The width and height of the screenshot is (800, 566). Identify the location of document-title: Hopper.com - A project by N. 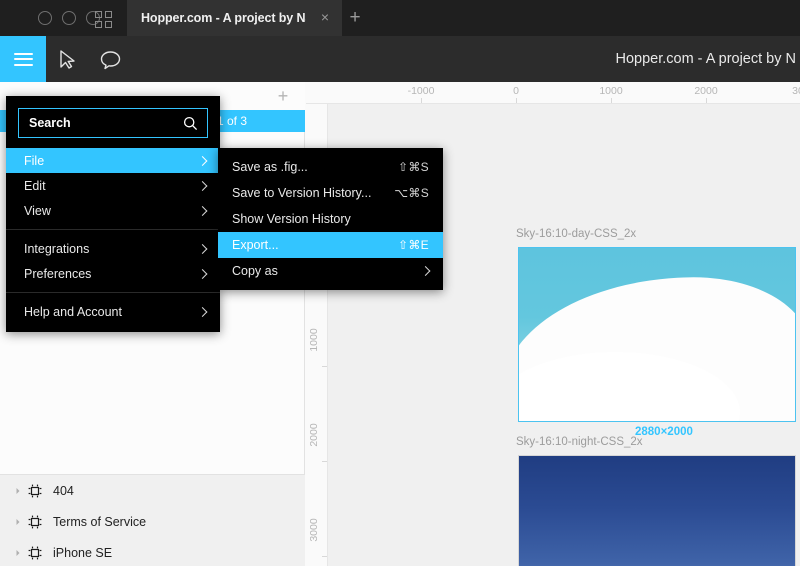
(705, 59).